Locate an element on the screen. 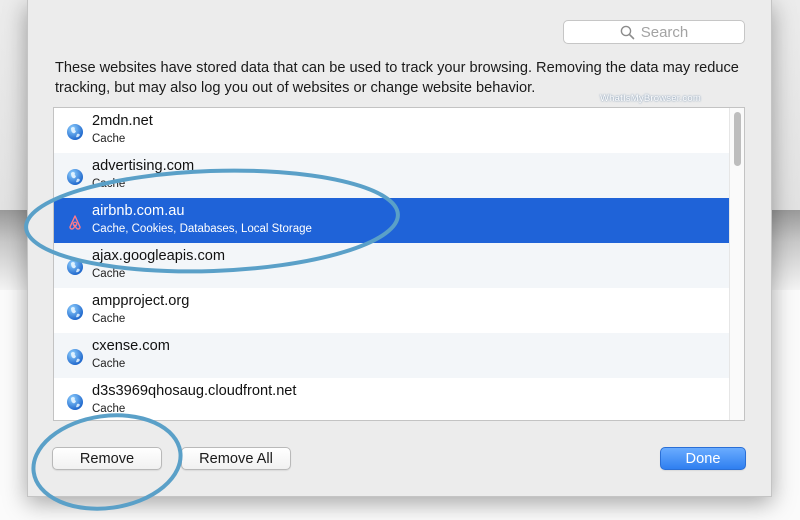  site-row: 2mdn.net Cache is located at coordinates (392, 130).